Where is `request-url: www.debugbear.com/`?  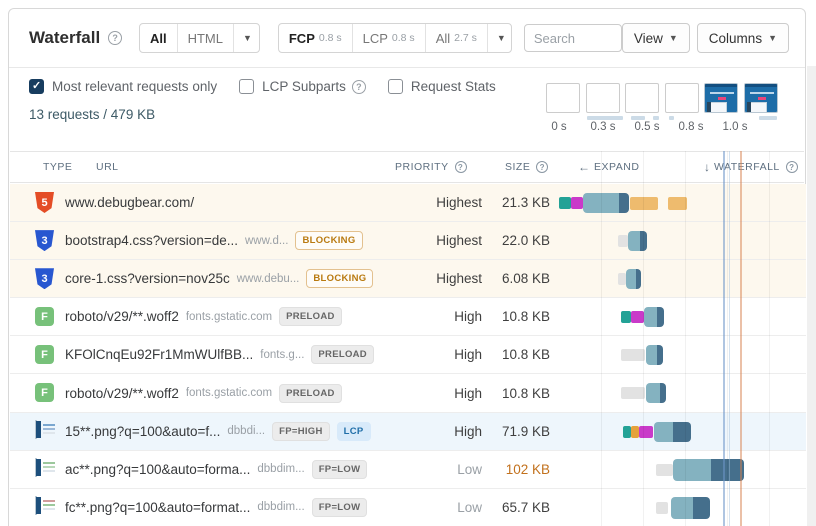
request-url: www.debugbear.com/ is located at coordinates (130, 203).